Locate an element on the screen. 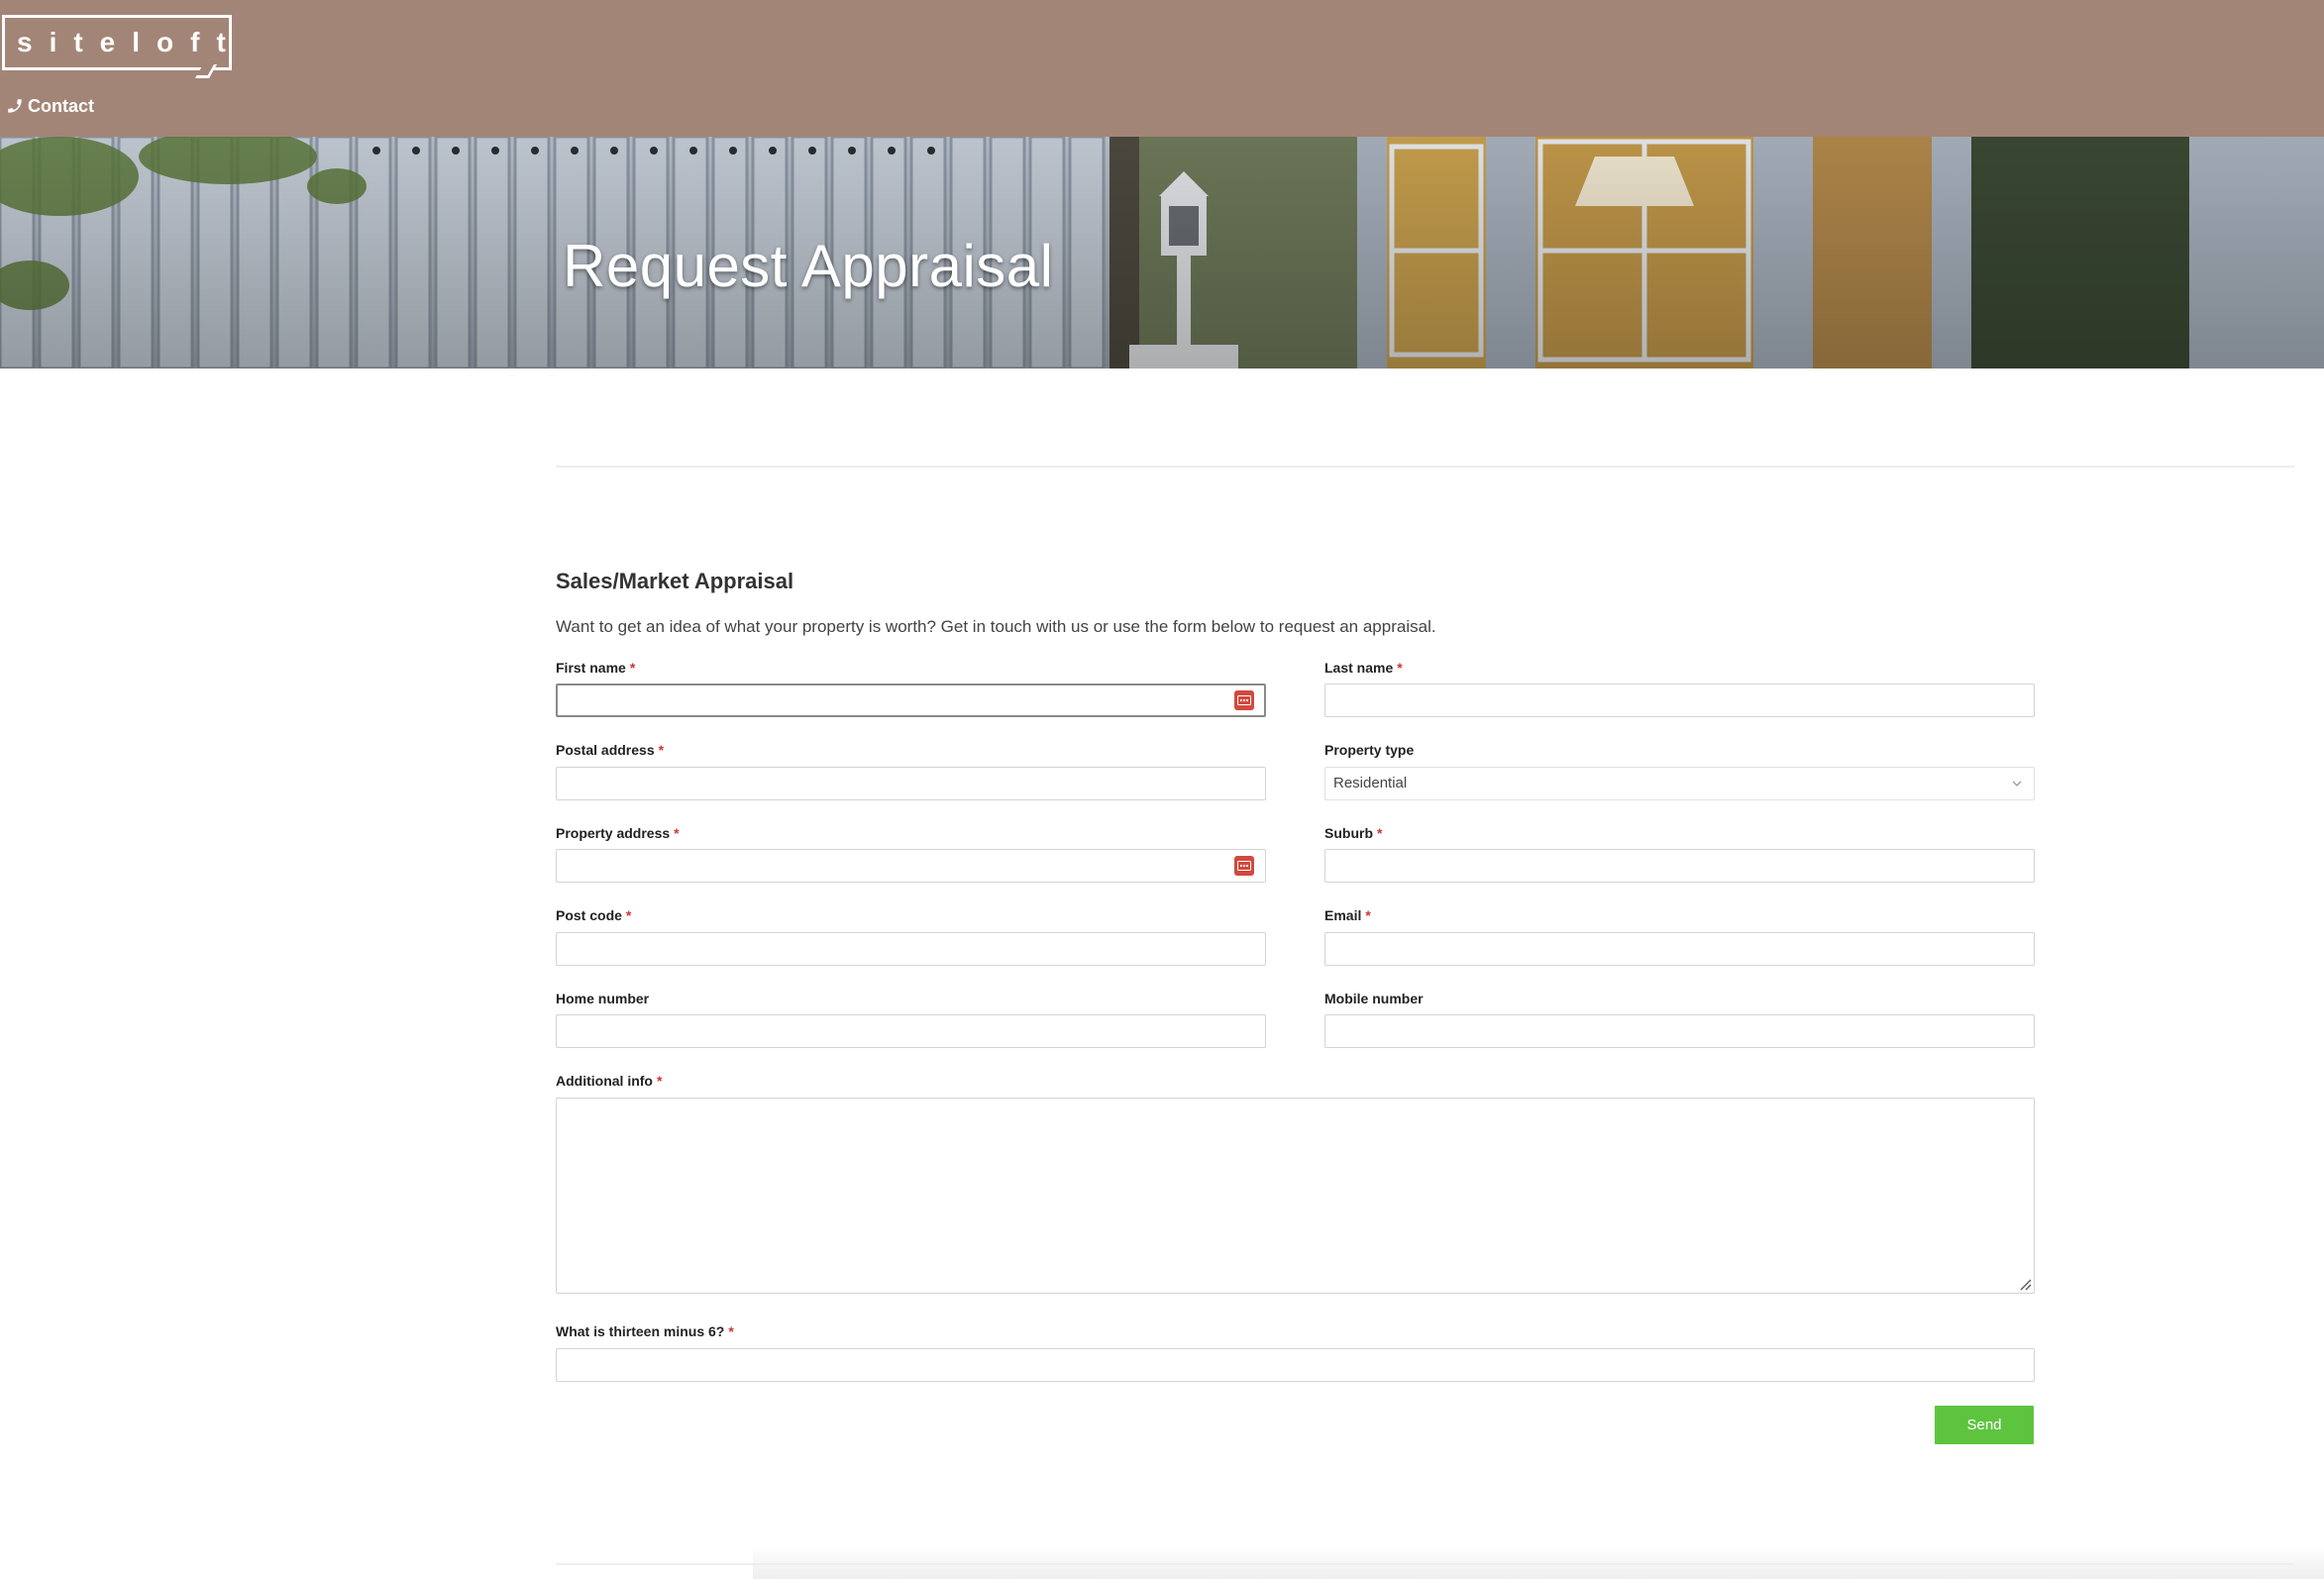  additional-info-label-text: Additional info is located at coordinates (604, 1081).